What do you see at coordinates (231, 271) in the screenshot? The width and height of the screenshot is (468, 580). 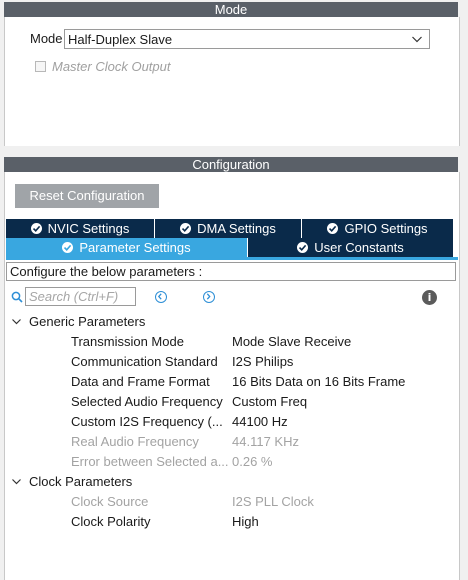 I see `configure-text: Configure the below parameters :` at bounding box center [231, 271].